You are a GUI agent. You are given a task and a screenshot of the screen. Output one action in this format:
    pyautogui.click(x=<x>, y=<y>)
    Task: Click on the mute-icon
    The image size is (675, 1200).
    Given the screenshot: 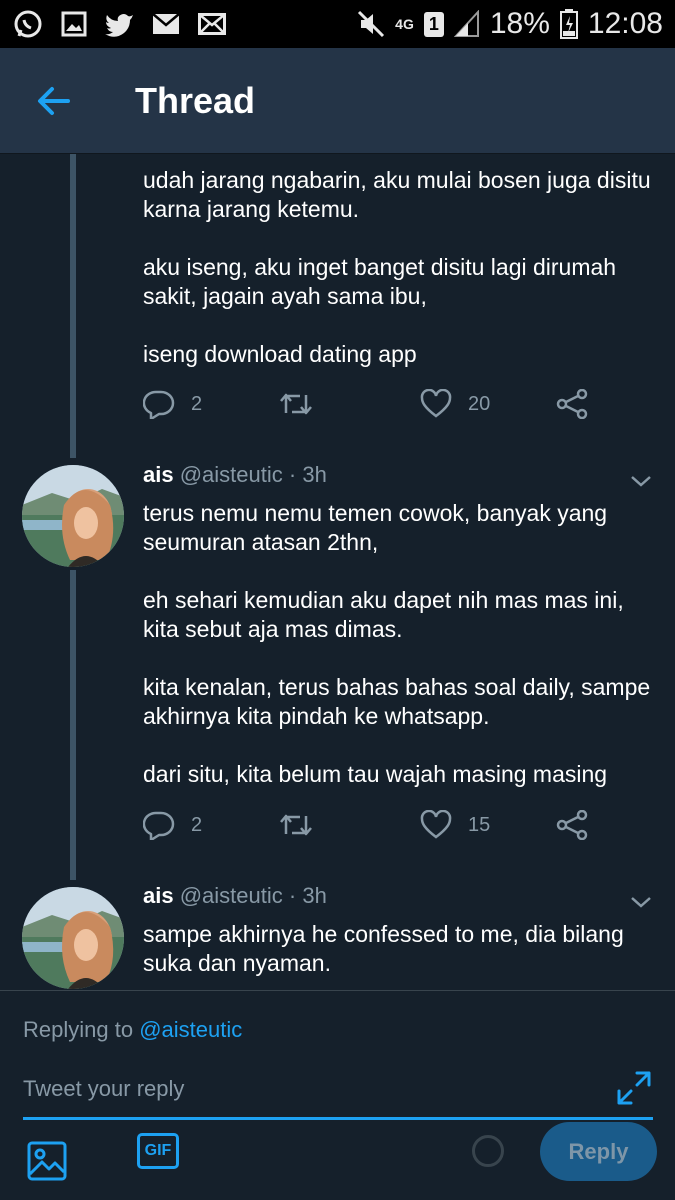 What is the action you would take?
    pyautogui.click(x=371, y=24)
    